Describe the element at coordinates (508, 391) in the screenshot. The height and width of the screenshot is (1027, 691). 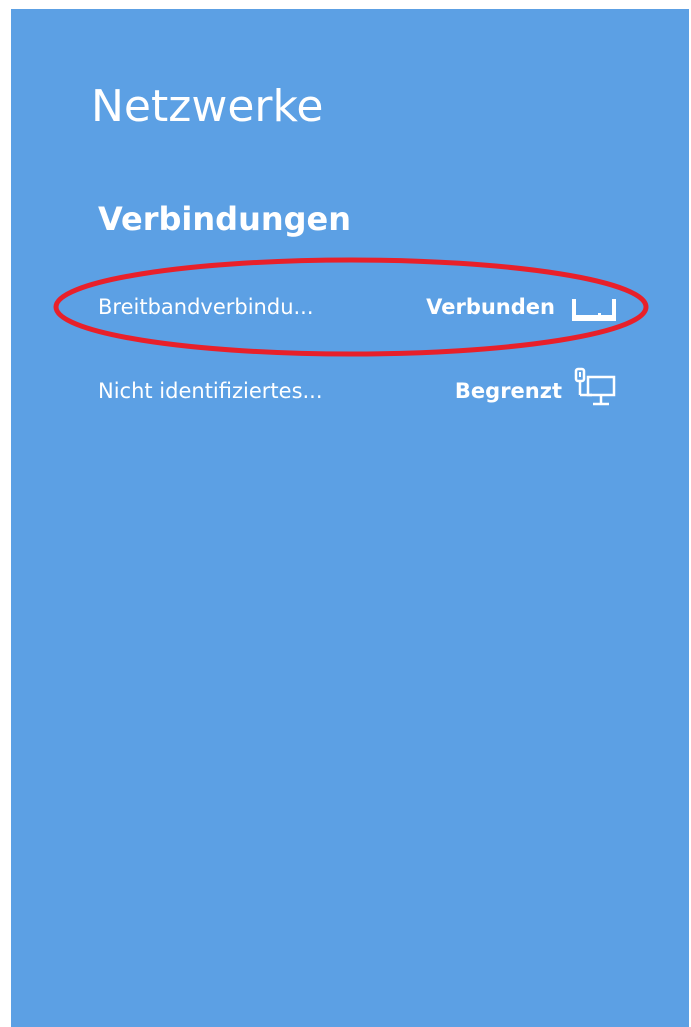
I see `network-status: Begrenzt` at that location.